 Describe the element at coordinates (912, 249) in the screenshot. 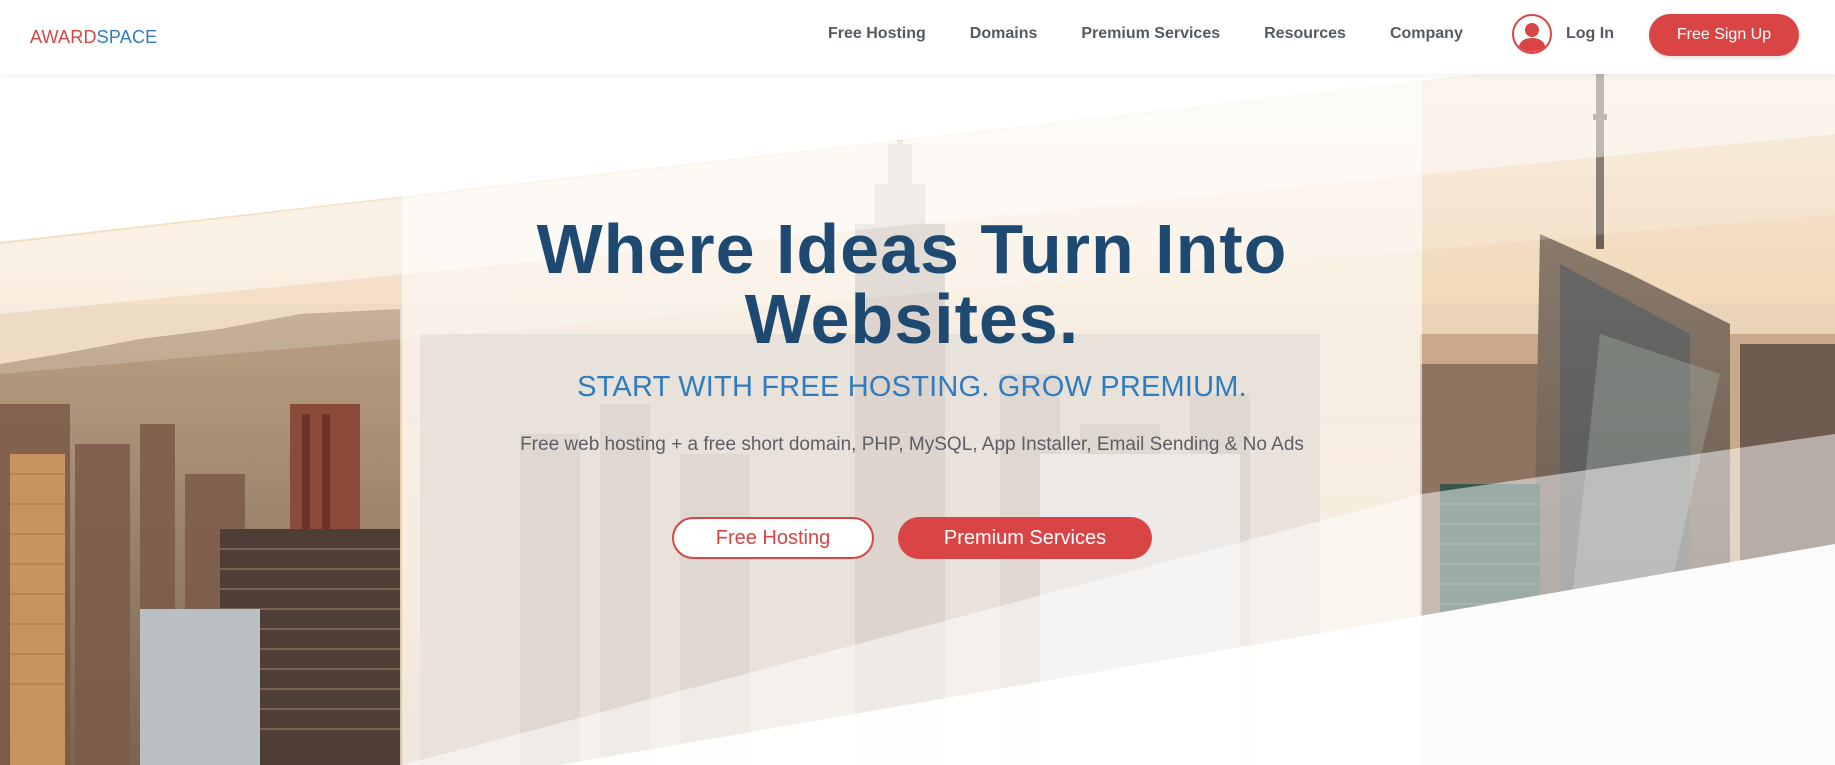

I see `hero-title-line-1: Where Ideas Turn Into` at that location.